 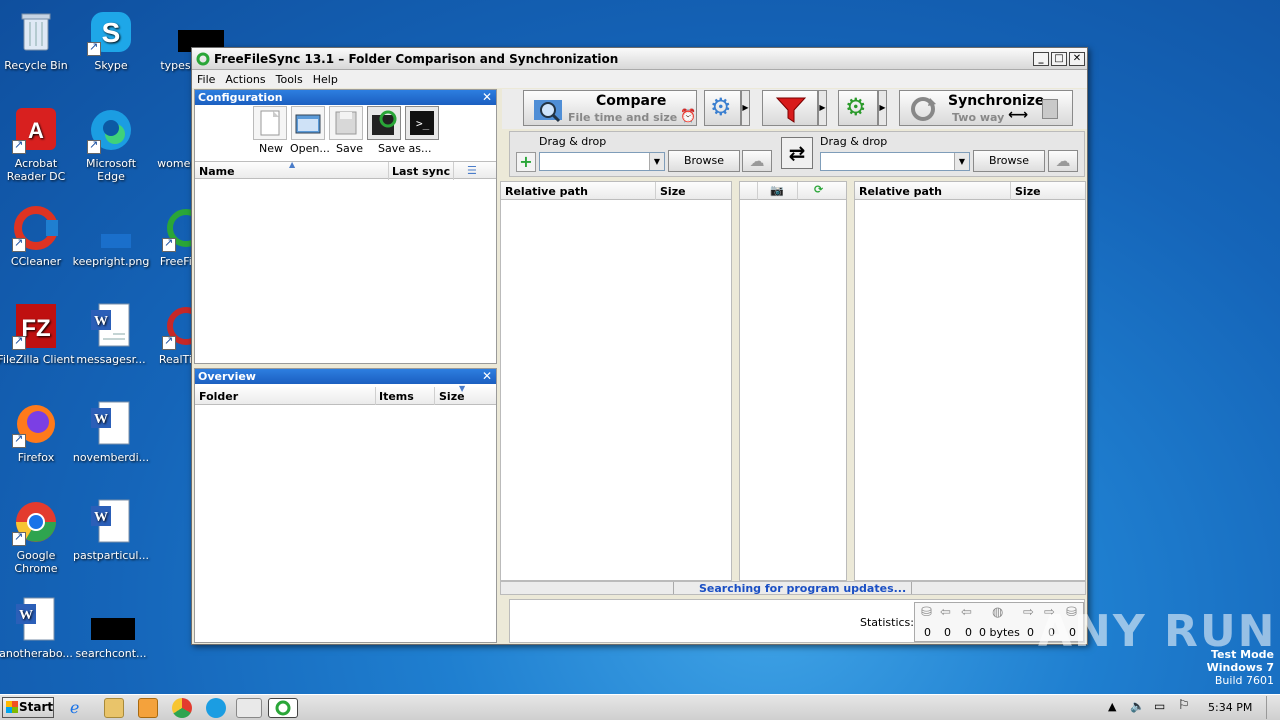 I want to click on middle-action-grid: 📷 ⟳, so click(x=793, y=381).